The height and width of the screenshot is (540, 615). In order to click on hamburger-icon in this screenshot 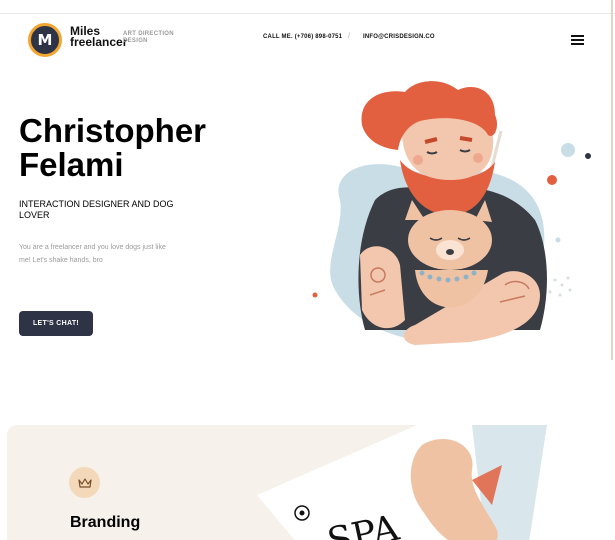, I will do `click(577, 40)`.